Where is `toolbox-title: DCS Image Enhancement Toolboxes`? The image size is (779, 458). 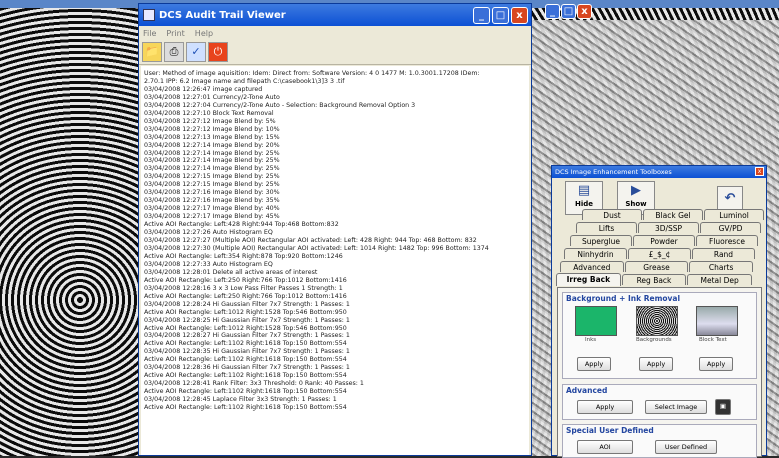
toolbox-title: DCS Image Enhancement Toolboxes is located at coordinates (613, 172).